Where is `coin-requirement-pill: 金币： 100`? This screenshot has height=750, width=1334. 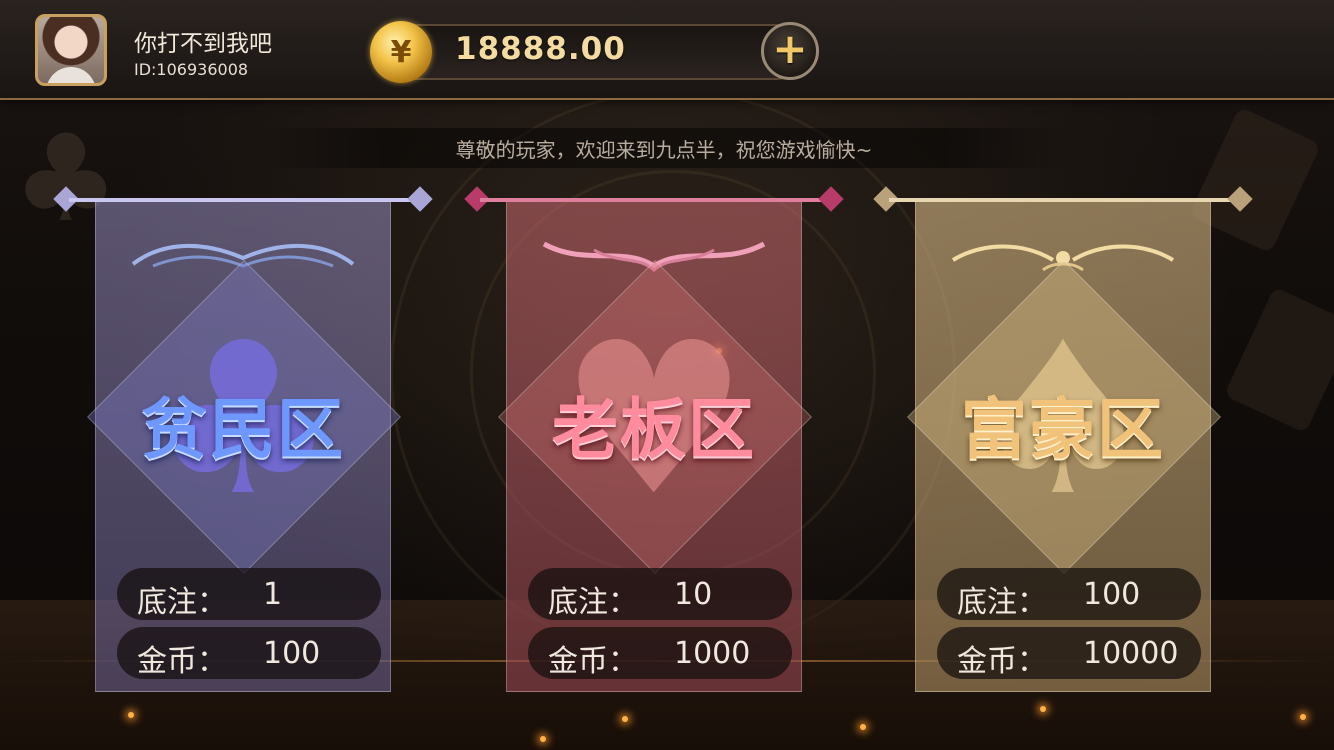 coin-requirement-pill: 金币： 100 is located at coordinates (249, 653).